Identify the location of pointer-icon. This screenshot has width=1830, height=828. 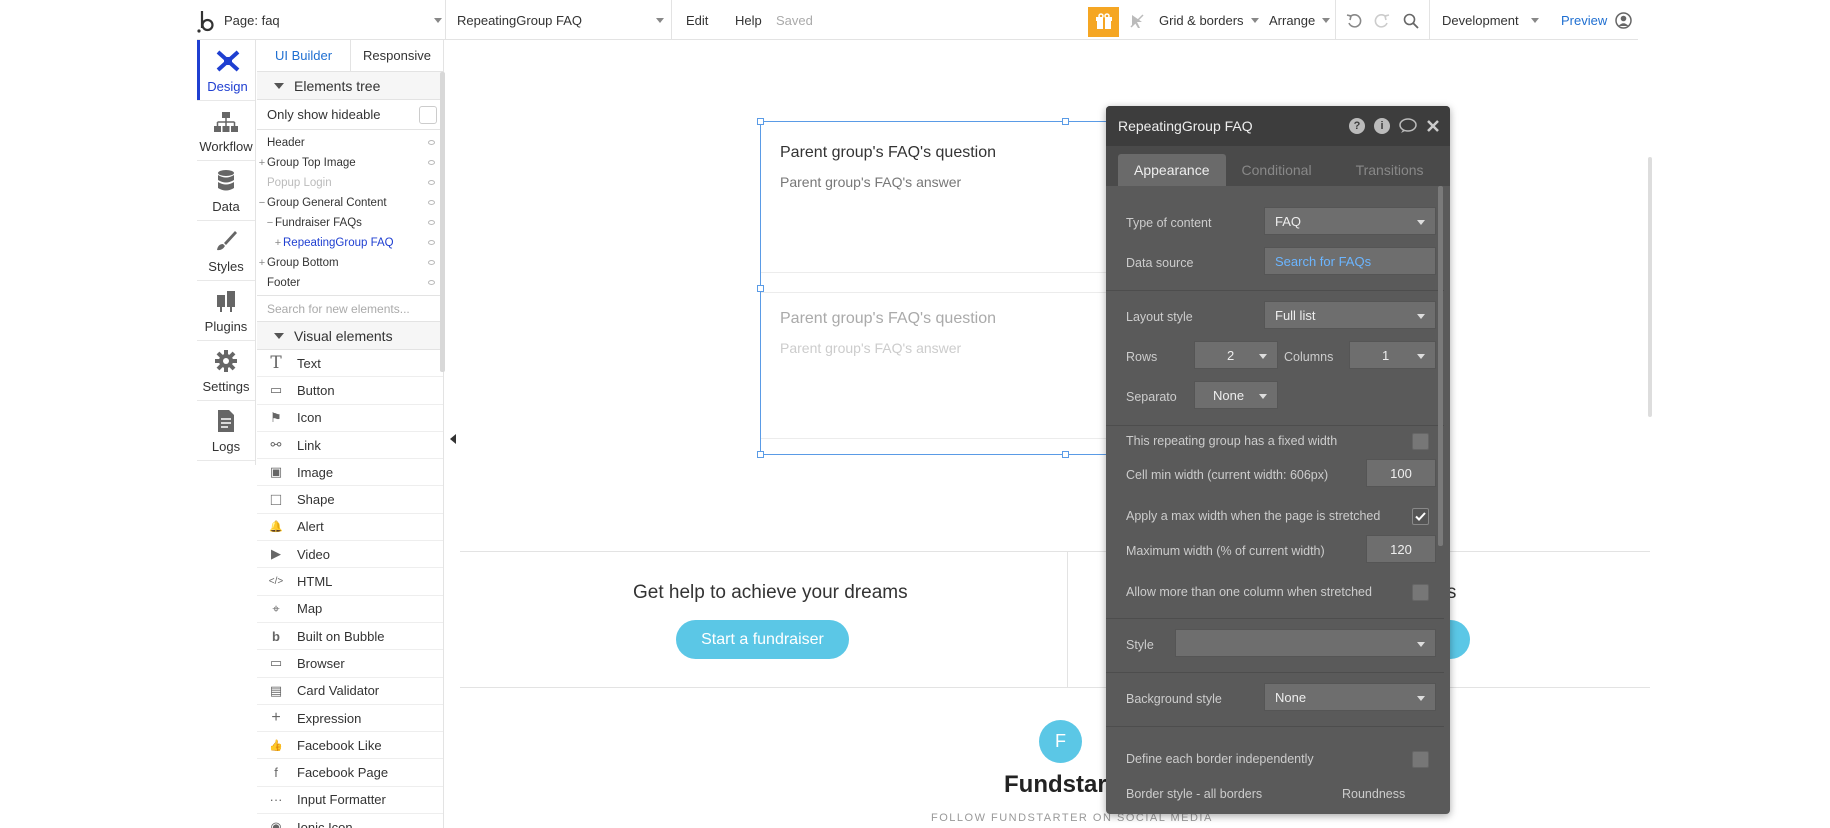
(1137, 21).